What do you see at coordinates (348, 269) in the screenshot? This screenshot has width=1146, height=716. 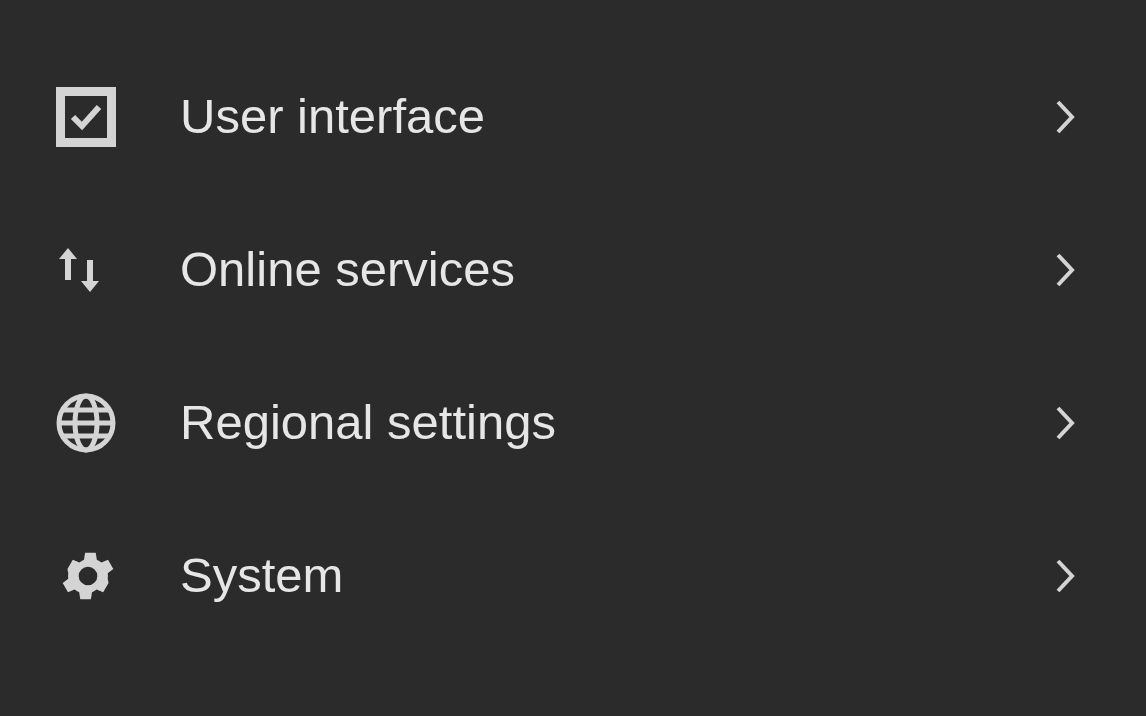 I see `menu-item-label: Online services` at bounding box center [348, 269].